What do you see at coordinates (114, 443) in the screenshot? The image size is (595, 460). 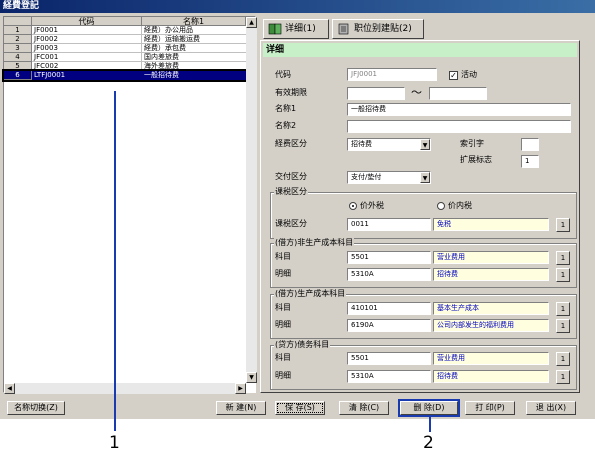 I see `callout-label-1: 1` at bounding box center [114, 443].